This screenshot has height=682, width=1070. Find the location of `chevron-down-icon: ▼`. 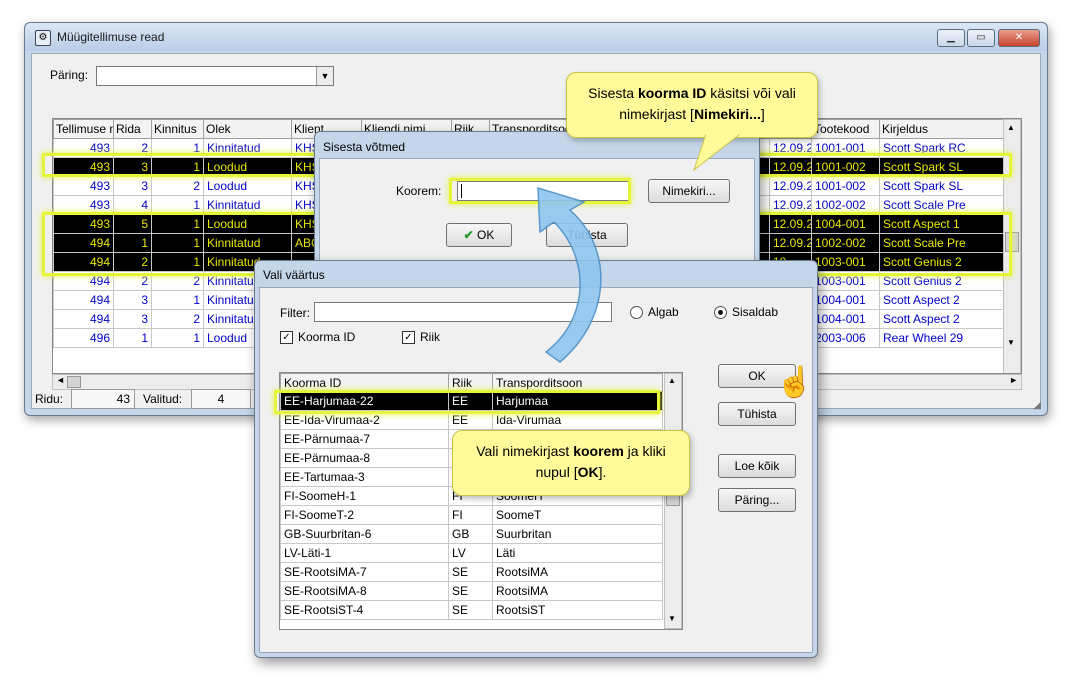

chevron-down-icon: ▼ is located at coordinates (324, 76).